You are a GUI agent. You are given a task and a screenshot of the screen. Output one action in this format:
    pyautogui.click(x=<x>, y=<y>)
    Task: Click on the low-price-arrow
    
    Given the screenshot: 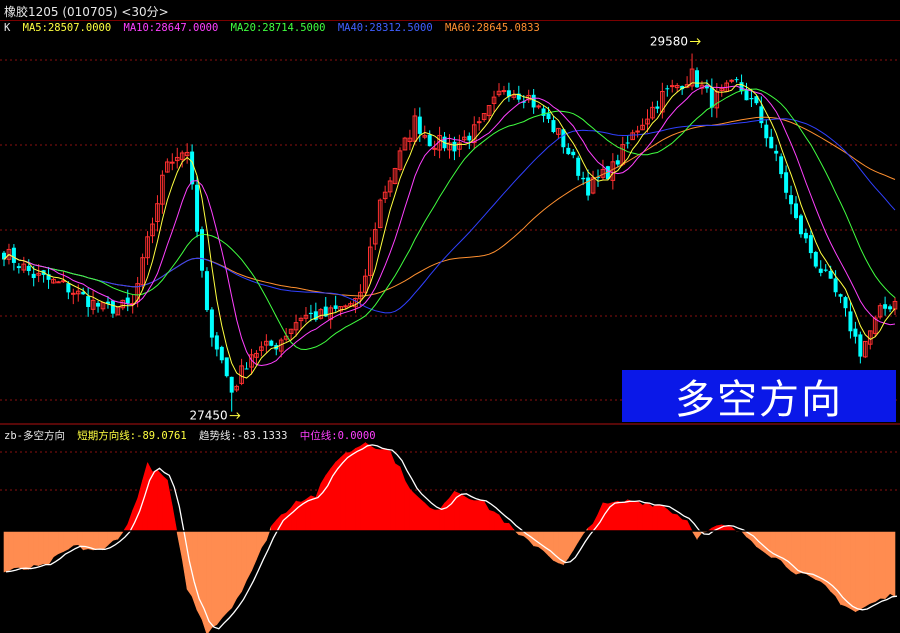 What is the action you would take?
    pyautogui.click(x=235, y=415)
    